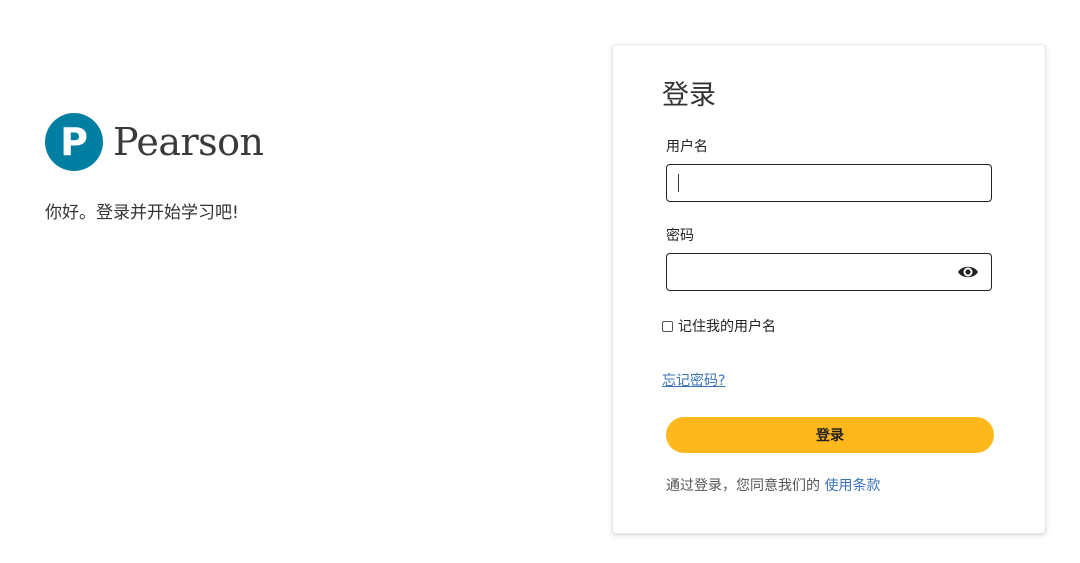  I want to click on svg-text: P, so click(74, 142).